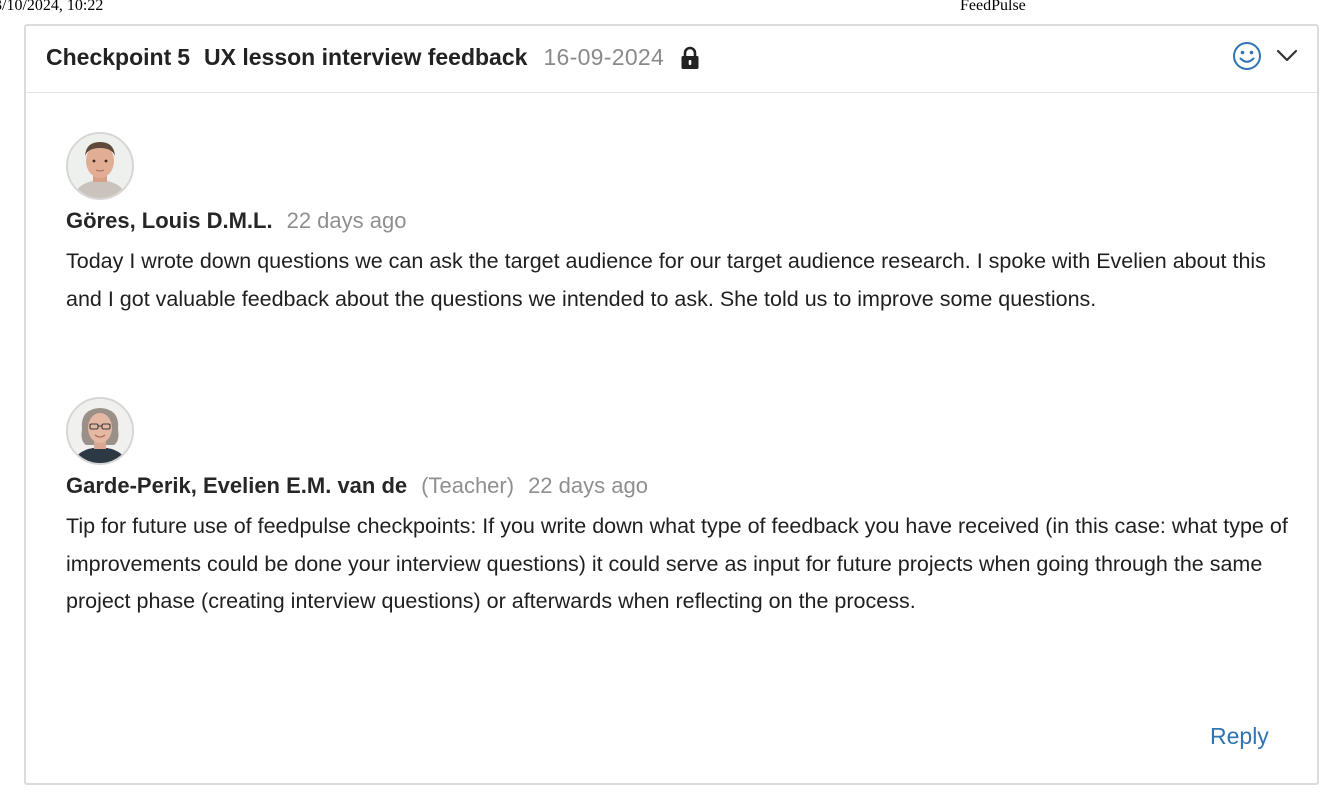 The image size is (1343, 808). I want to click on print-datetime: 3/10/2024, 10:22, so click(52, 7).